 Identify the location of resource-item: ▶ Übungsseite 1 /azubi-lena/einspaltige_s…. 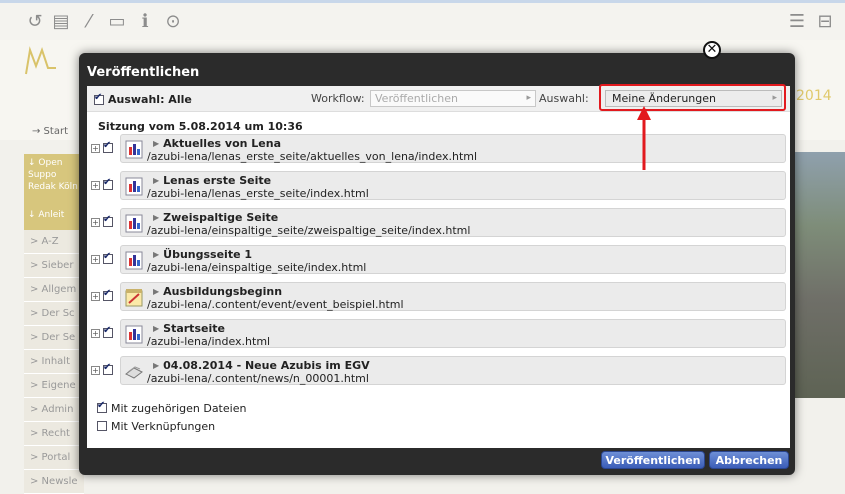
(453, 259).